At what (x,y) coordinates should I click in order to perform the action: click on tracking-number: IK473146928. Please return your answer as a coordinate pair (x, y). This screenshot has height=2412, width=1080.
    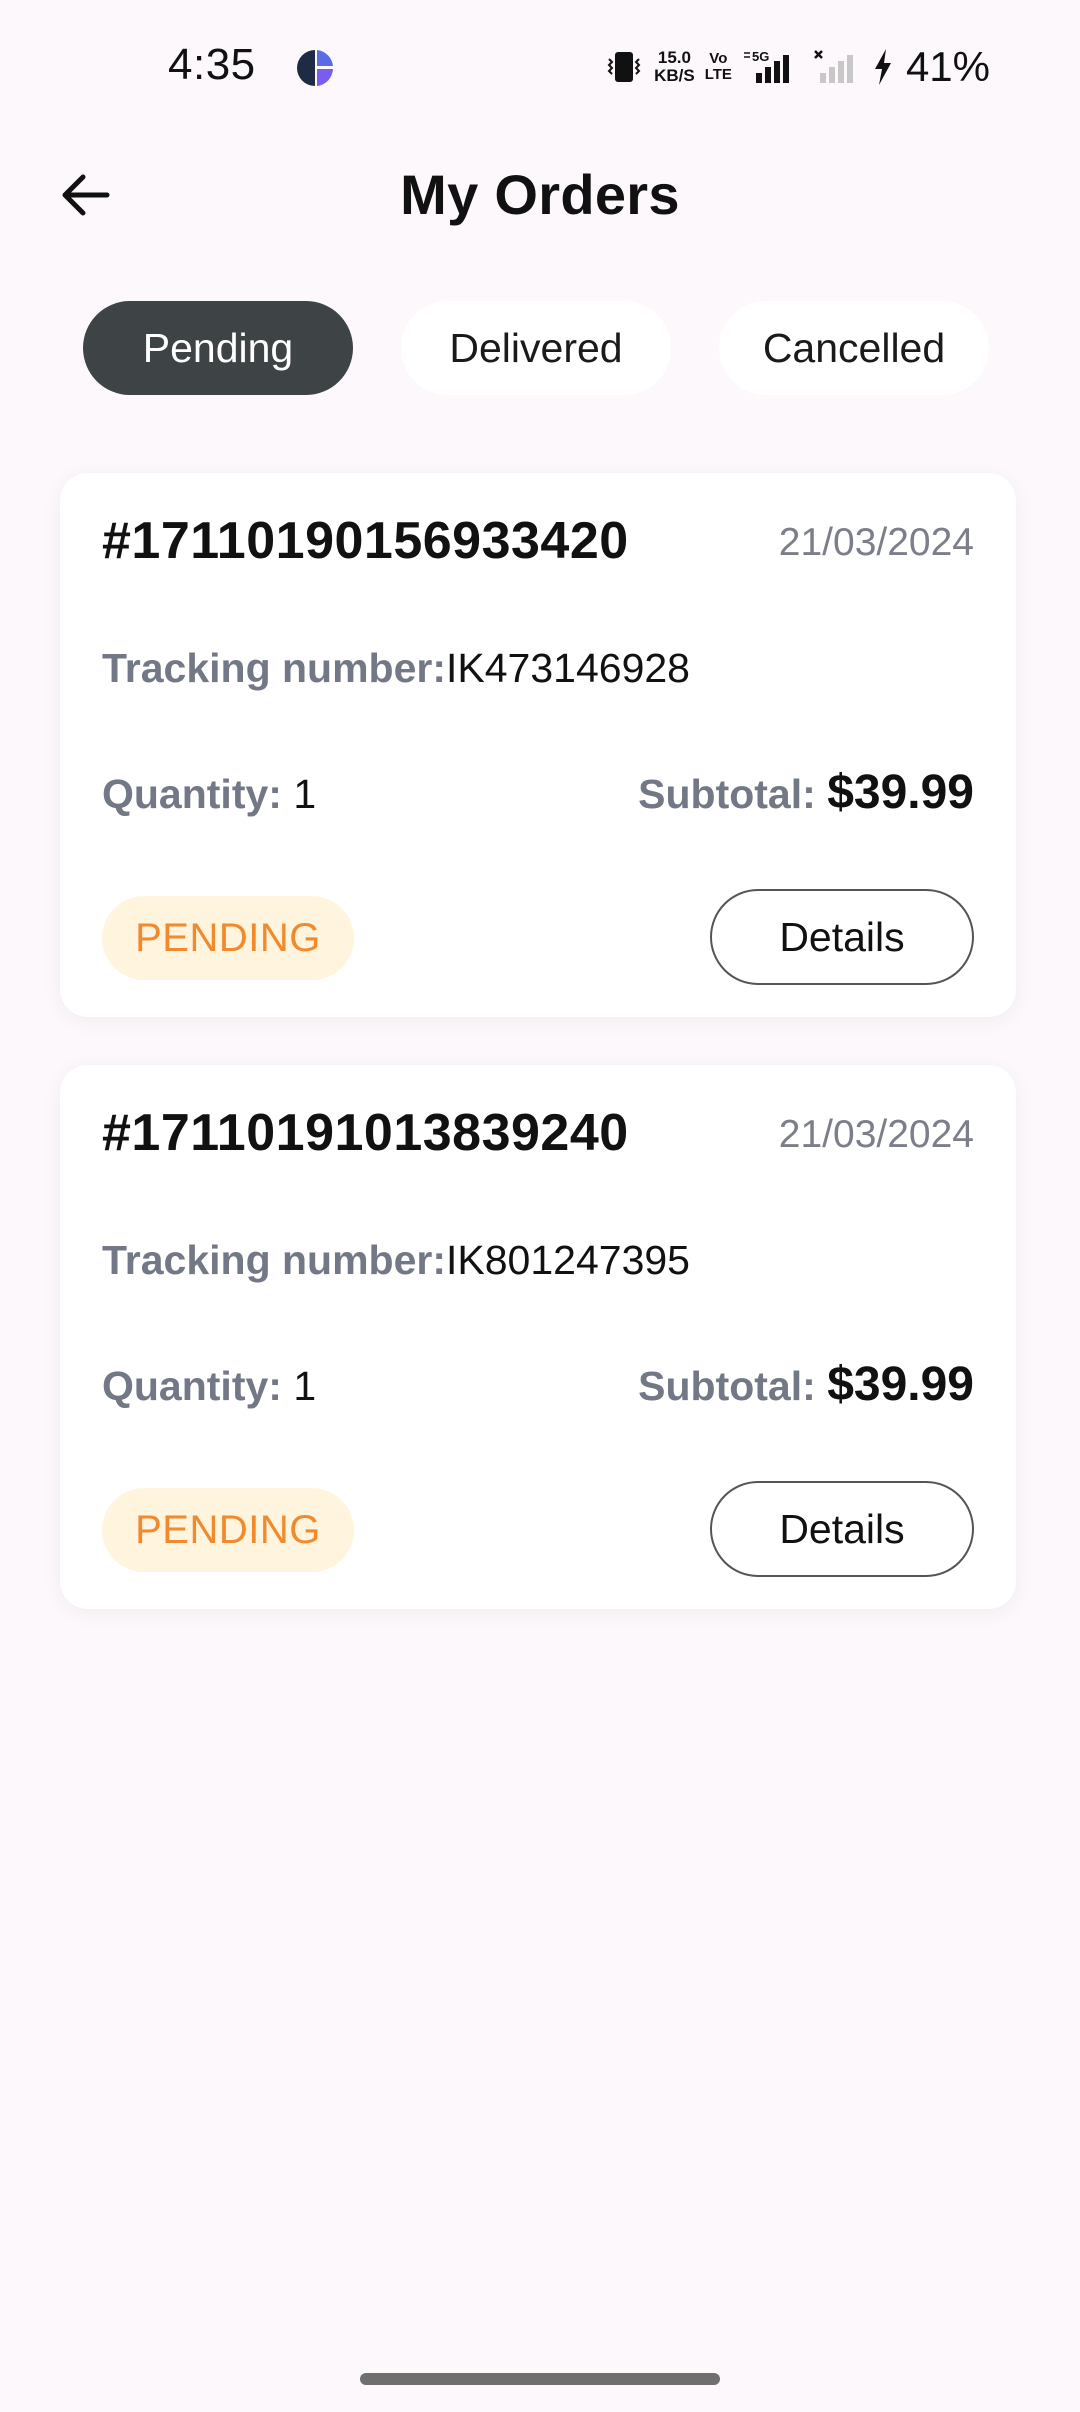
    Looking at the image, I should click on (568, 668).